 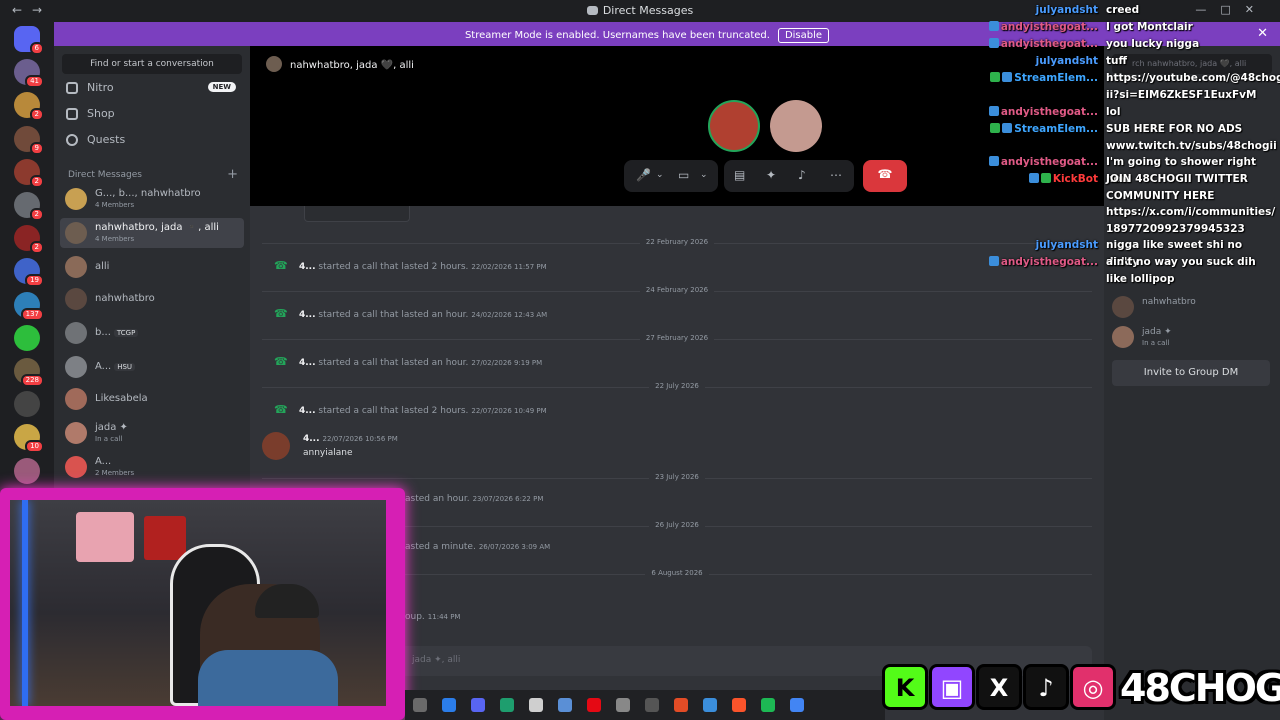 What do you see at coordinates (152, 114) in the screenshot?
I see `nav-item-shop: Shop` at bounding box center [152, 114].